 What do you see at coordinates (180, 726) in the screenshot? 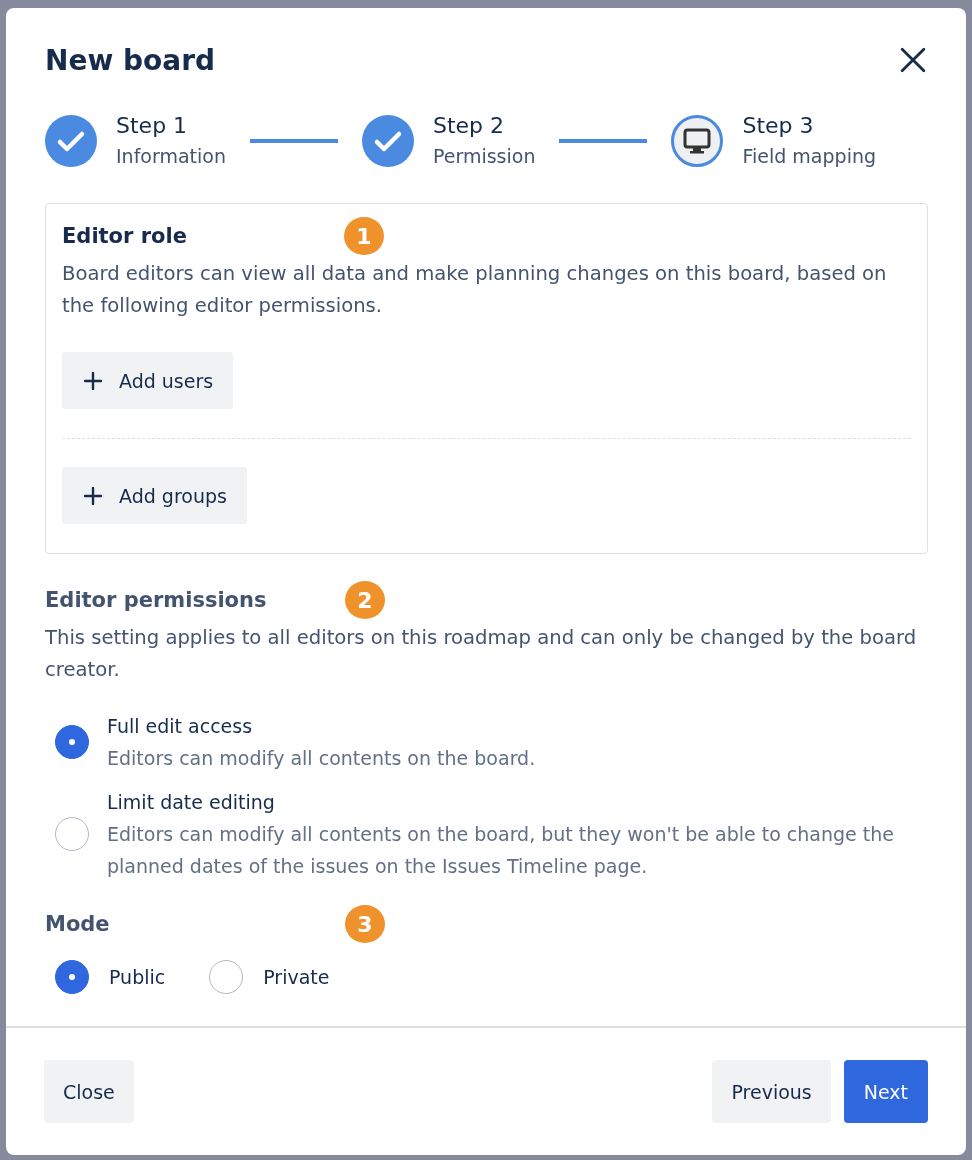
I see `option-label: Full edit access` at bounding box center [180, 726].